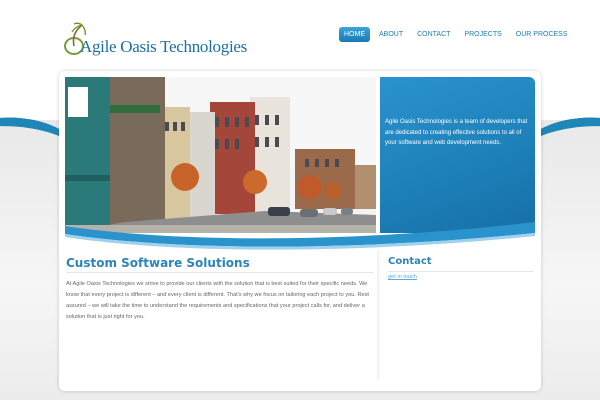 The width and height of the screenshot is (600, 400). What do you see at coordinates (163, 46) in the screenshot?
I see `logo-text: Agile Oasis Technologies` at bounding box center [163, 46].